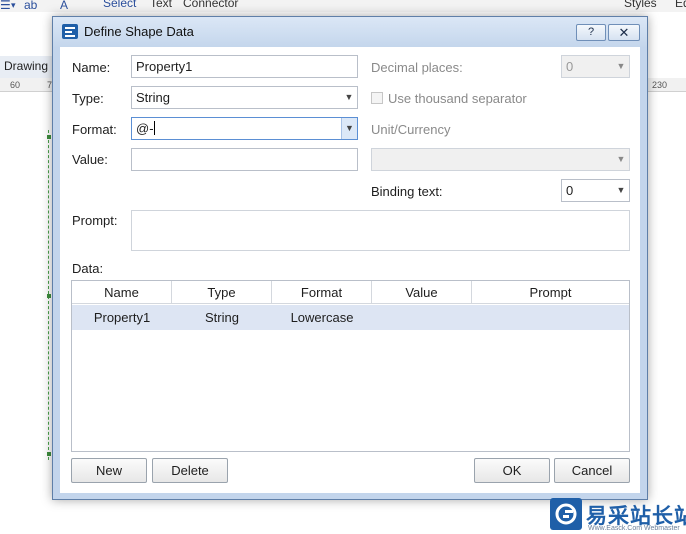 This screenshot has height=534, width=686. Describe the element at coordinates (190, 470) in the screenshot. I see `delete-button: Delete` at that location.